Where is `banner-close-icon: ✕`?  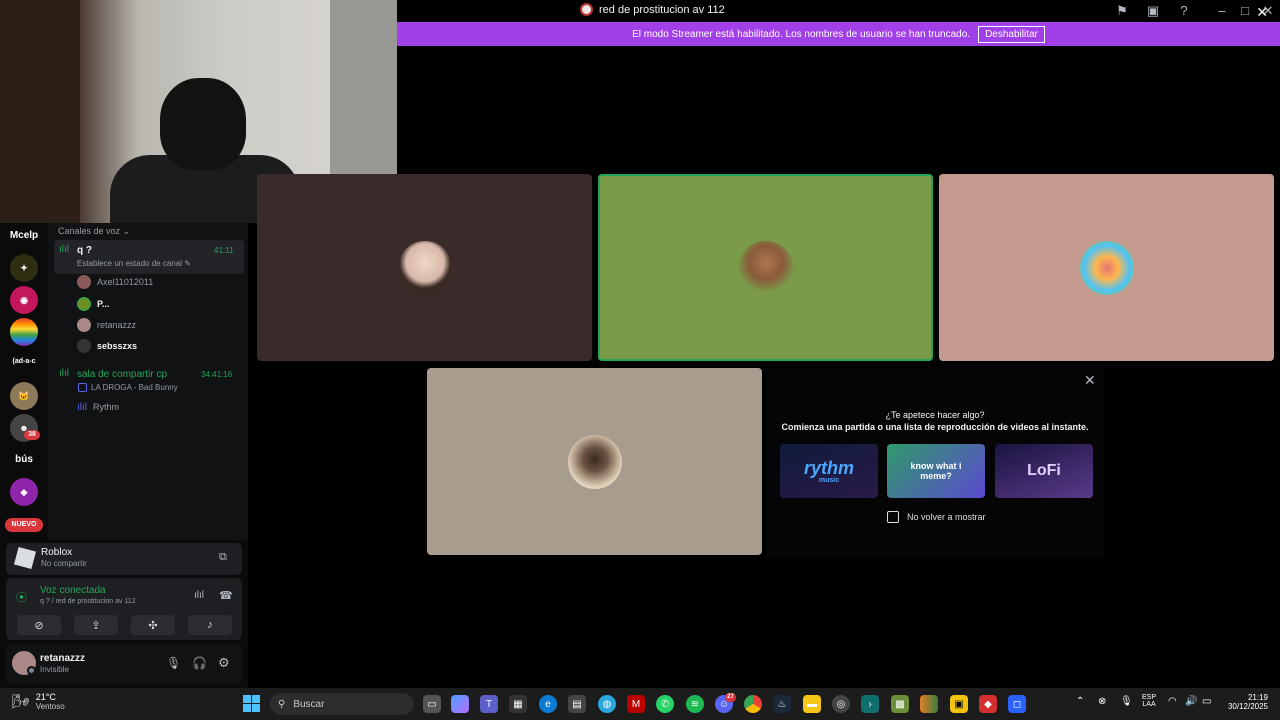
banner-close-icon: ✕ is located at coordinates (1262, 12).